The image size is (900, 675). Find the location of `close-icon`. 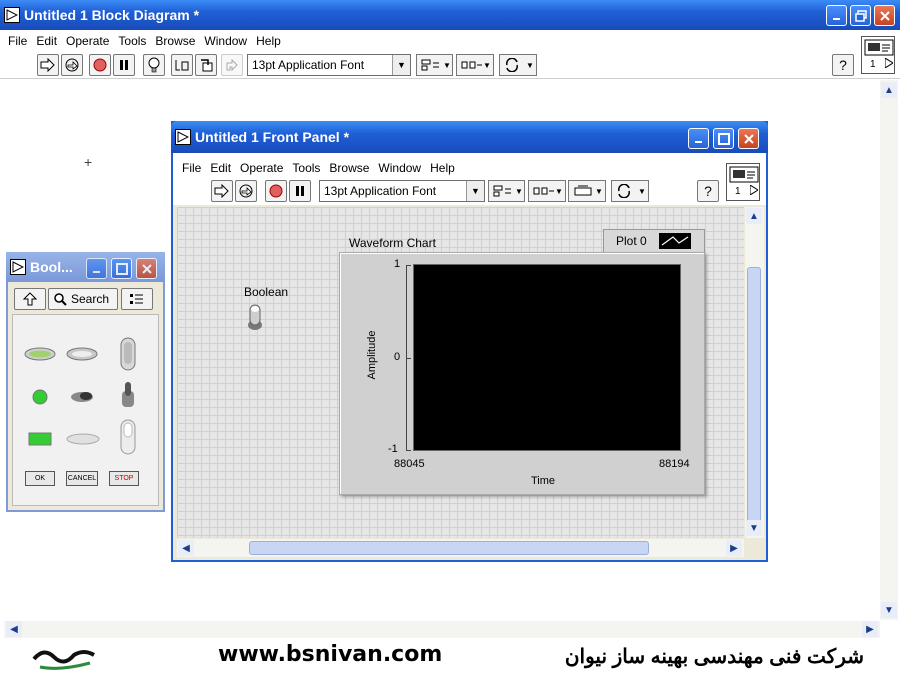

close-icon is located at coordinates (884, 15).